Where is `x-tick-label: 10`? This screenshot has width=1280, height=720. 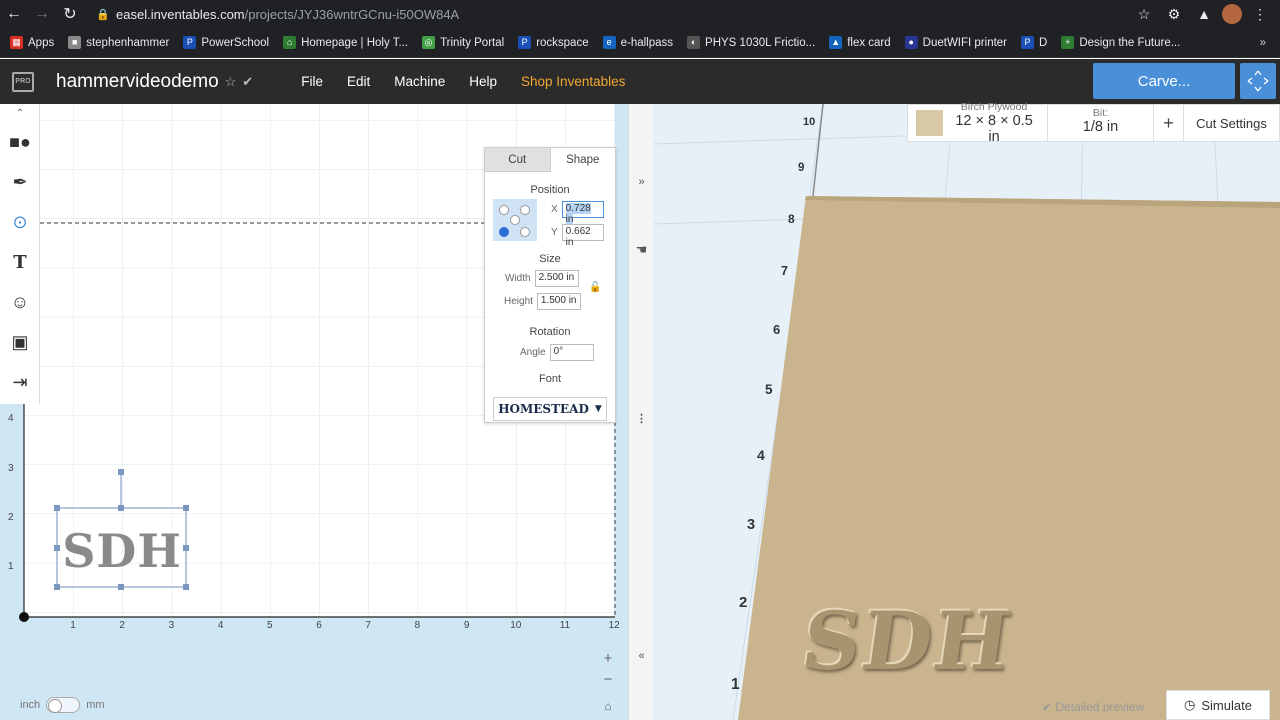
x-tick-label: 10 is located at coordinates (516, 625).